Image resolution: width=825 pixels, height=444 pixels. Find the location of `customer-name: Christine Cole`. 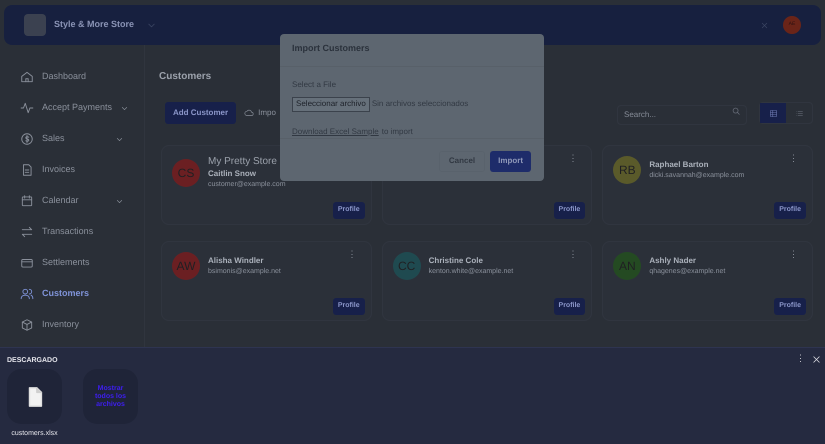

customer-name: Christine Cole is located at coordinates (456, 260).